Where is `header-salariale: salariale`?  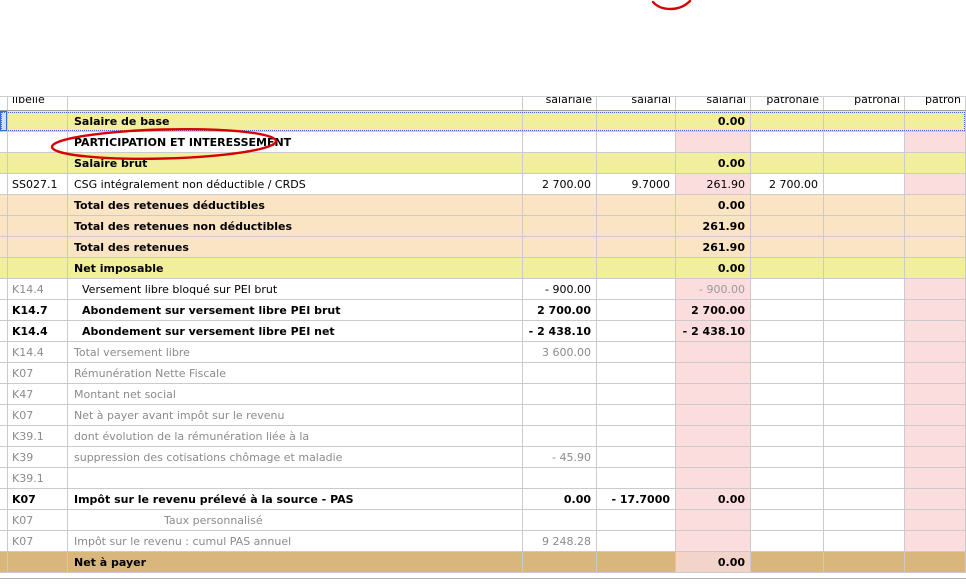 header-salariale: salariale is located at coordinates (560, 103).